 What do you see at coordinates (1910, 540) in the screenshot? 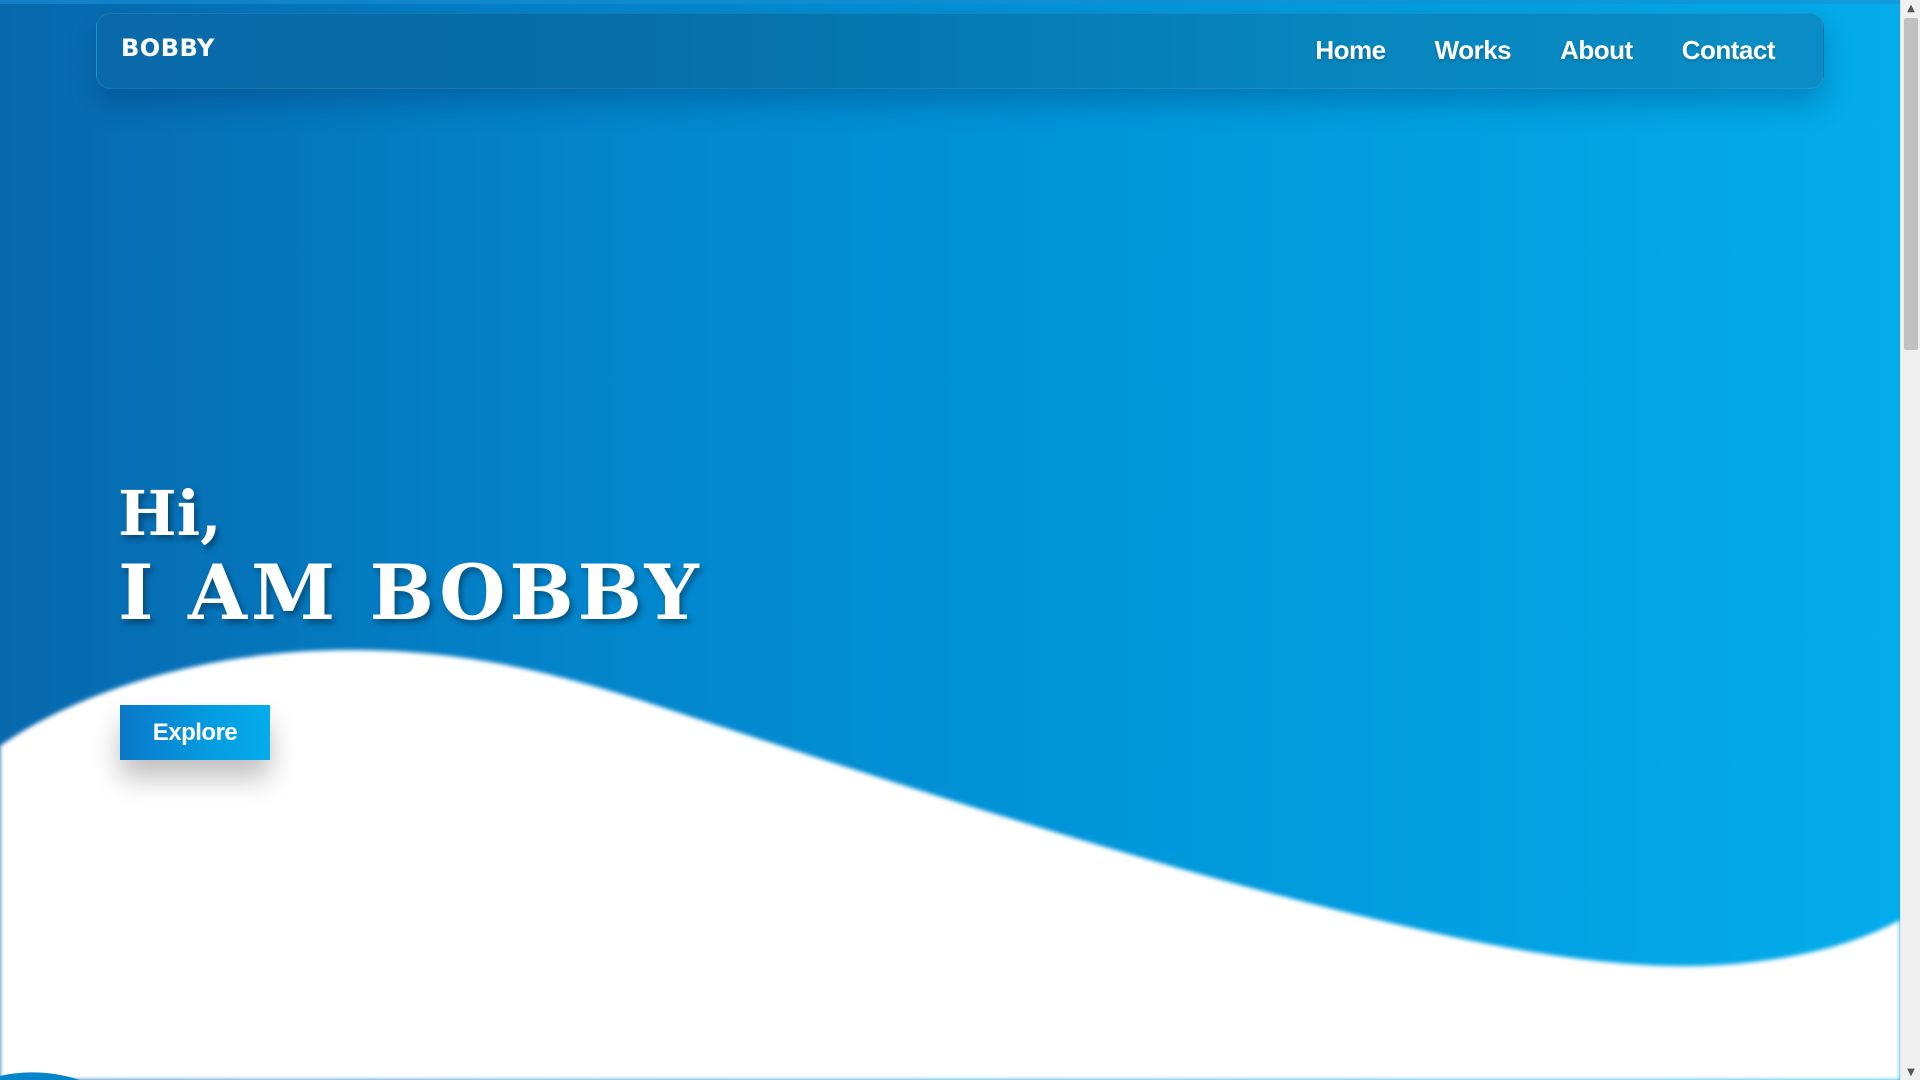
I see `vertical-scrollbar: ▲ ▼` at bounding box center [1910, 540].